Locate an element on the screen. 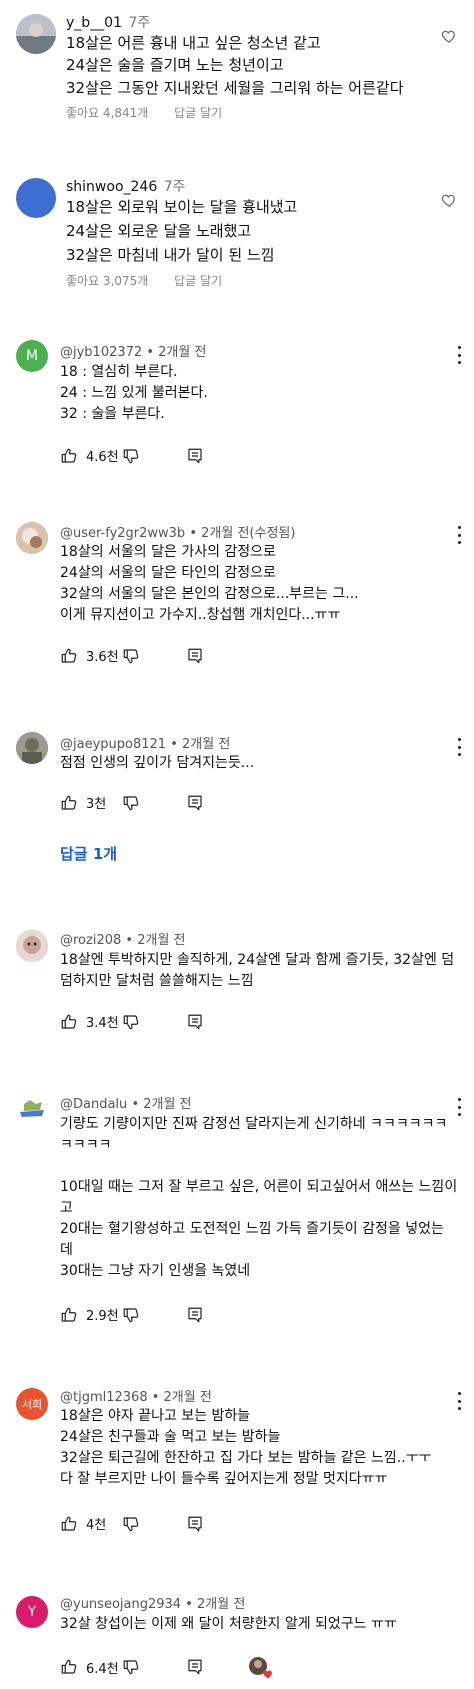  comment-handle: @user-fy2gr2ww3b is located at coordinates (122, 533).